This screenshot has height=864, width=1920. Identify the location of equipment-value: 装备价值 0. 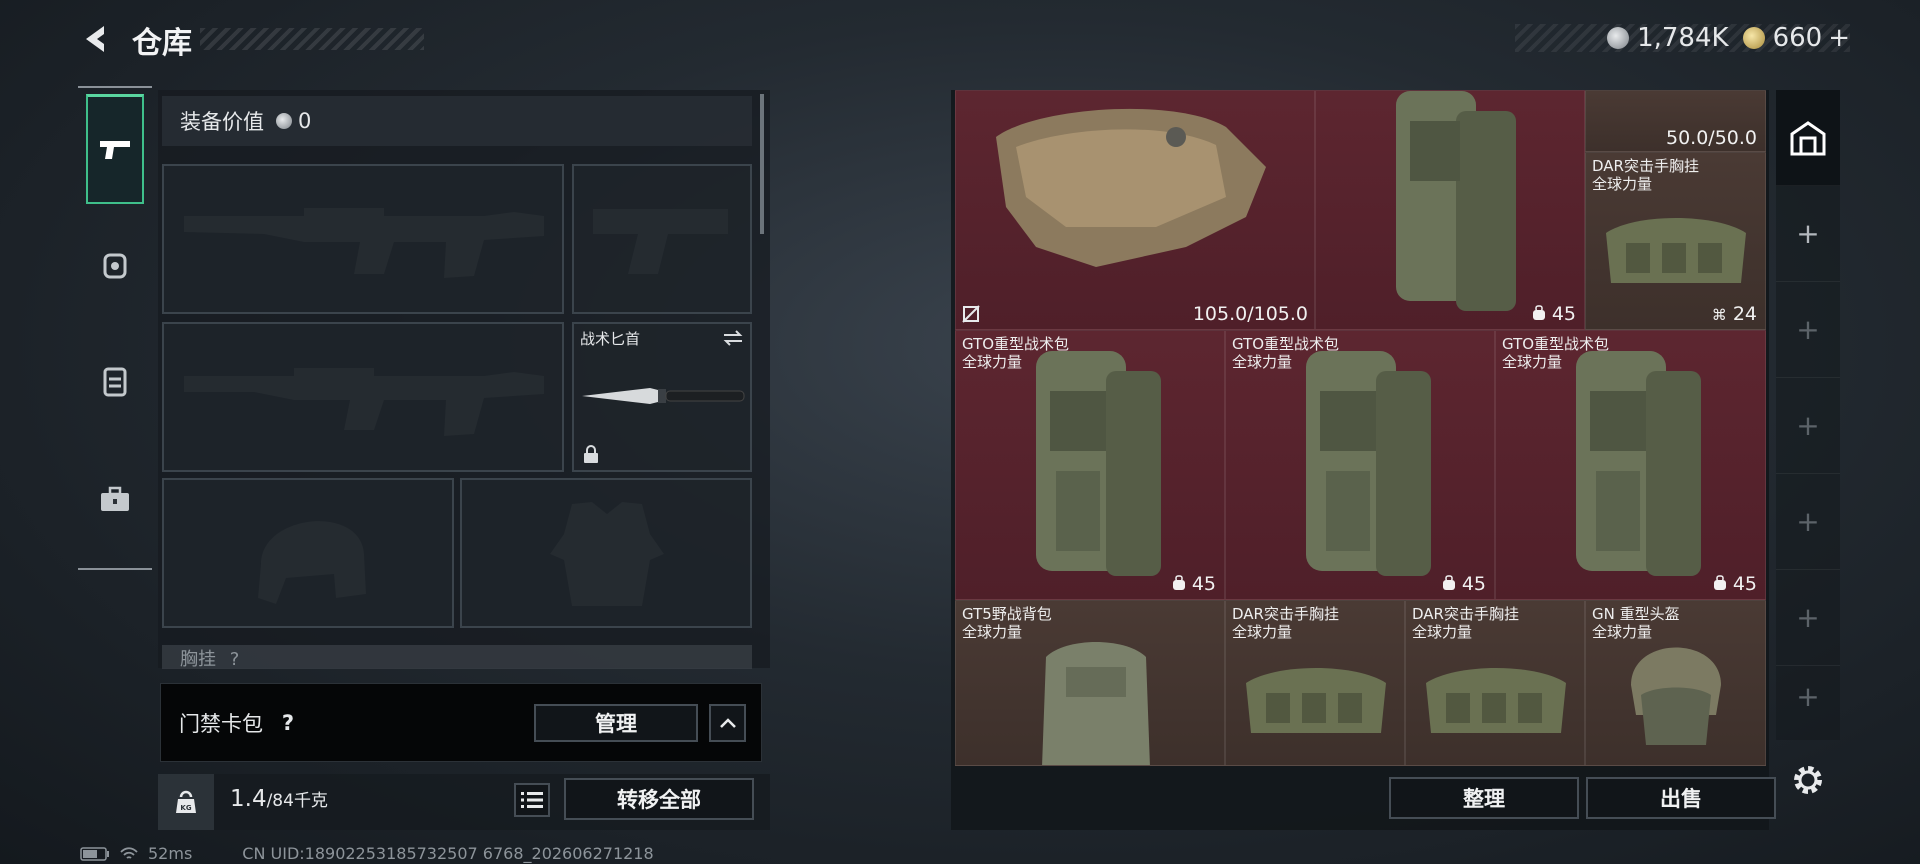
(457, 121).